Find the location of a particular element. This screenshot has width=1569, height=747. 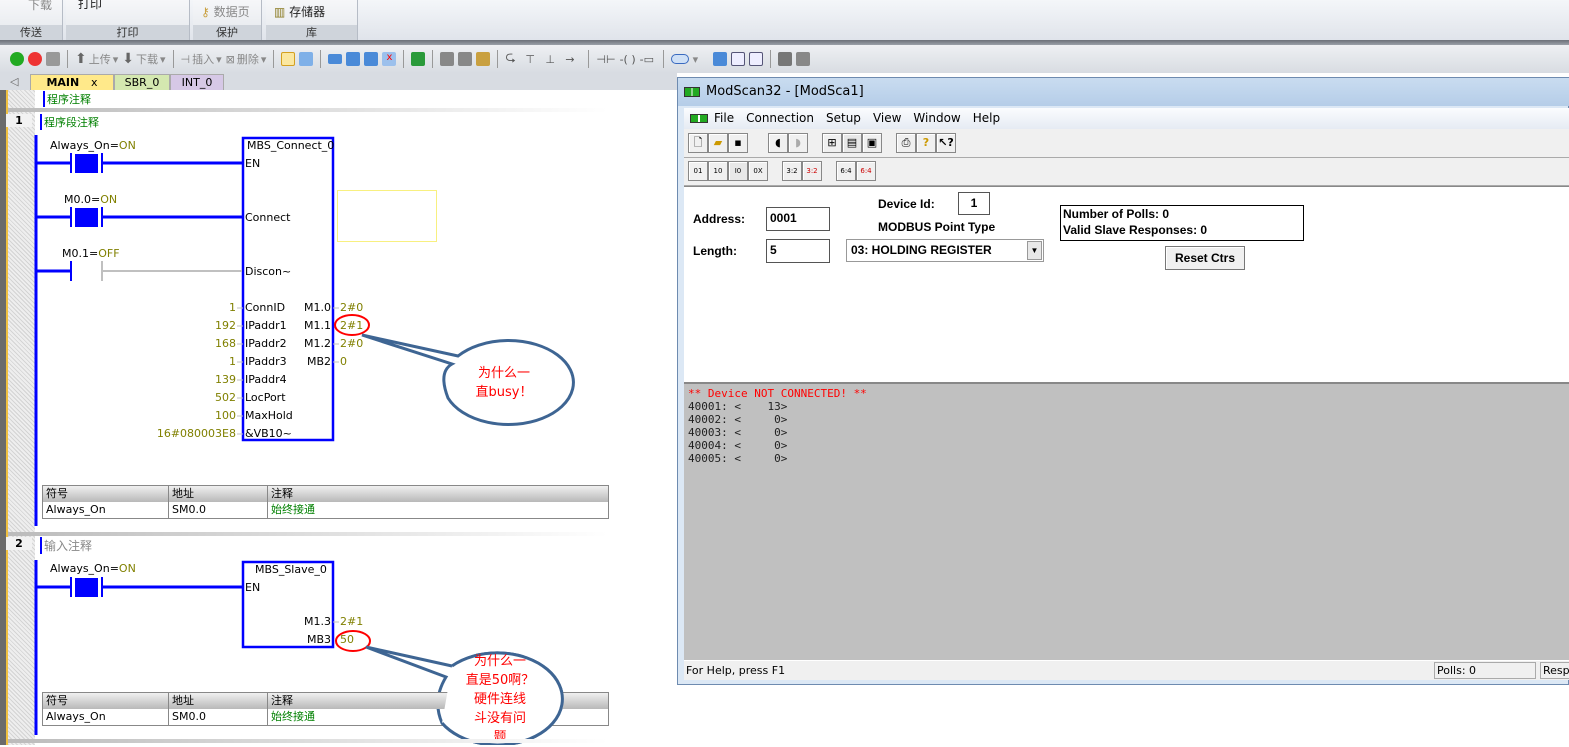

param-value: 100 is located at coordinates (225, 415).